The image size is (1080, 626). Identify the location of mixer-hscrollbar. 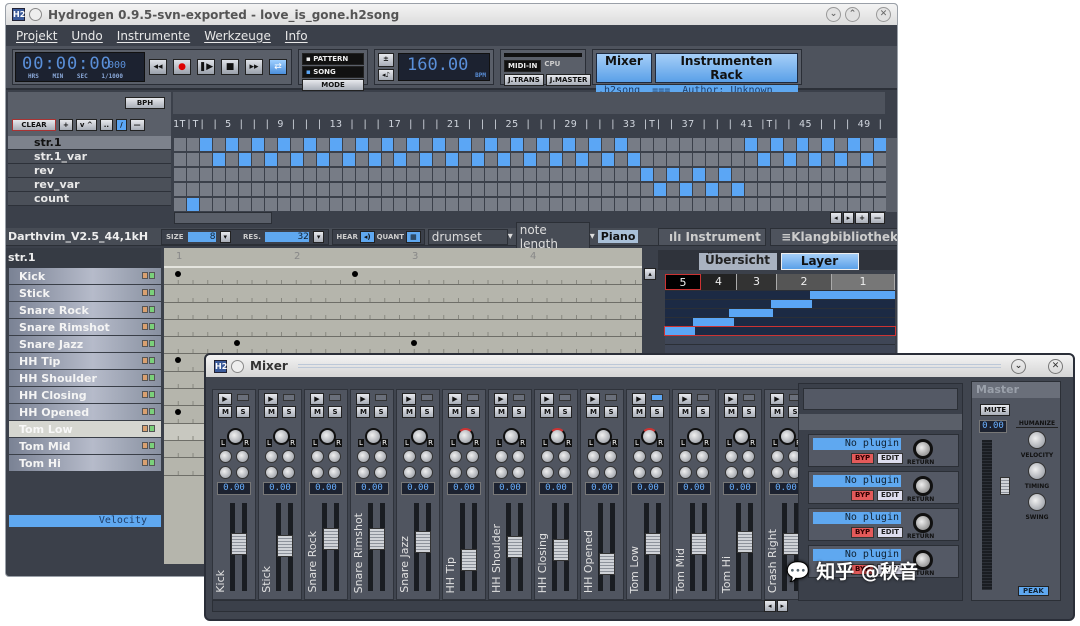
(500, 606).